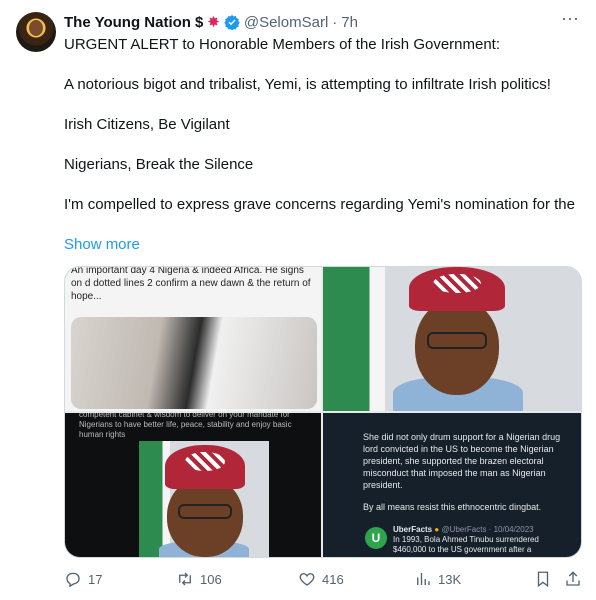  I want to click on portrait-photo-small, so click(204, 499).